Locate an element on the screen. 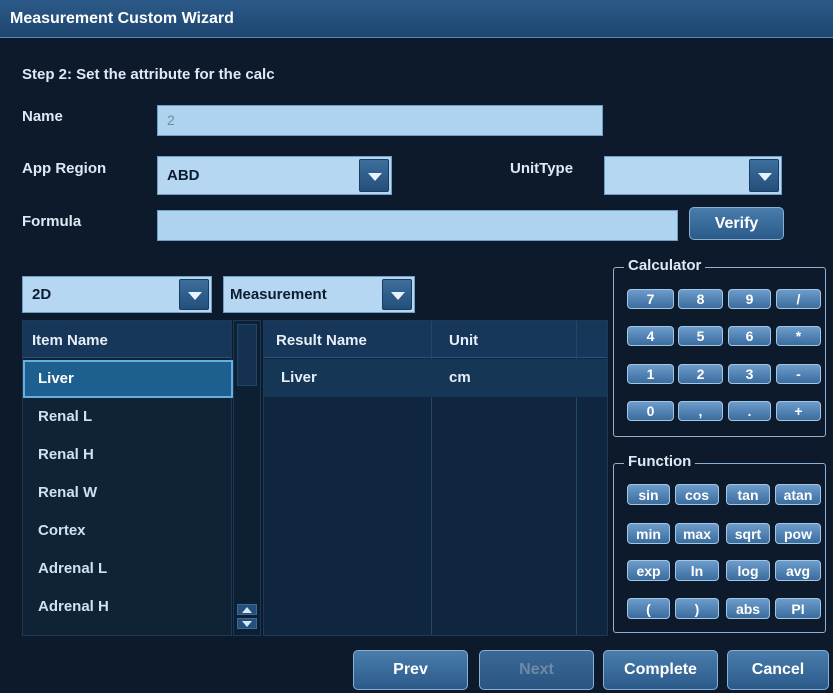 This screenshot has height=693, width=833. key-minus: - is located at coordinates (798, 374).